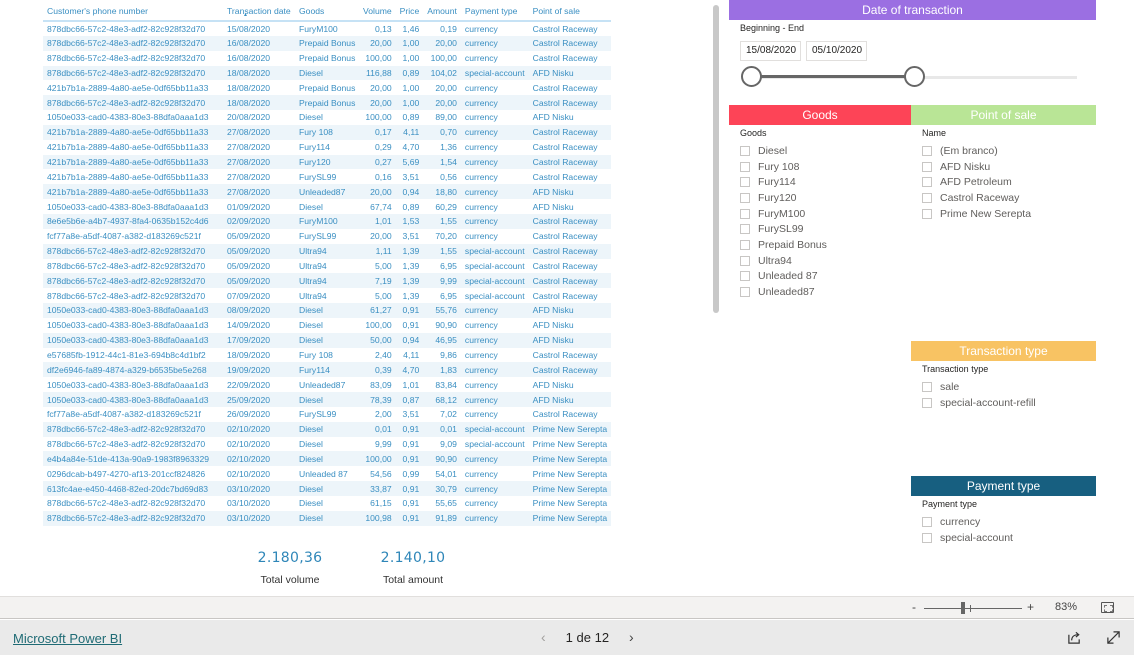  Describe the element at coordinates (133, 12) in the screenshot. I see `column-header-phone: Customer's phone number` at that location.